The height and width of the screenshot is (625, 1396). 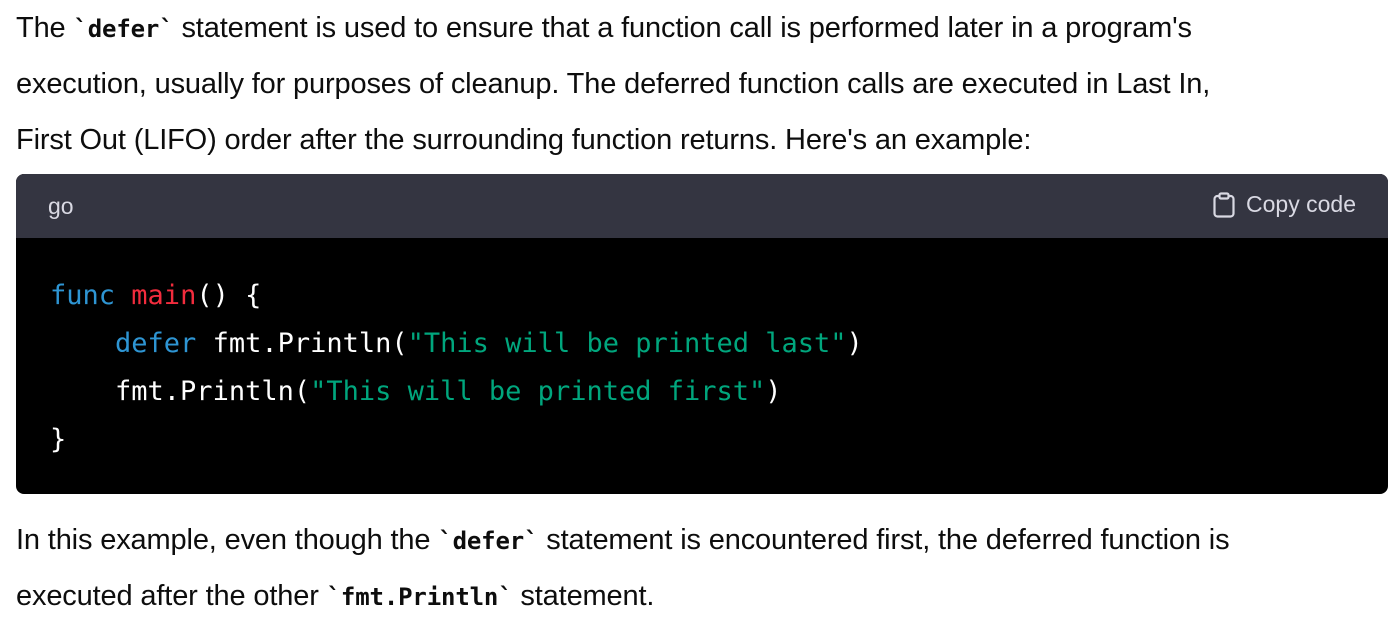 I want to click on code-keyword: func, so click(x=83, y=295).